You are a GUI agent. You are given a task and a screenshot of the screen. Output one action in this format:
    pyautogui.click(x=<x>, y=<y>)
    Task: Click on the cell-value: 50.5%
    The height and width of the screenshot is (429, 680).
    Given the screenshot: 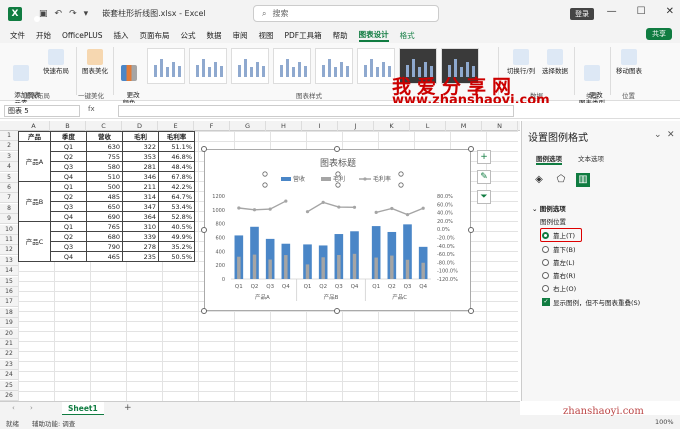 What is the action you would take?
    pyautogui.click(x=176, y=256)
    